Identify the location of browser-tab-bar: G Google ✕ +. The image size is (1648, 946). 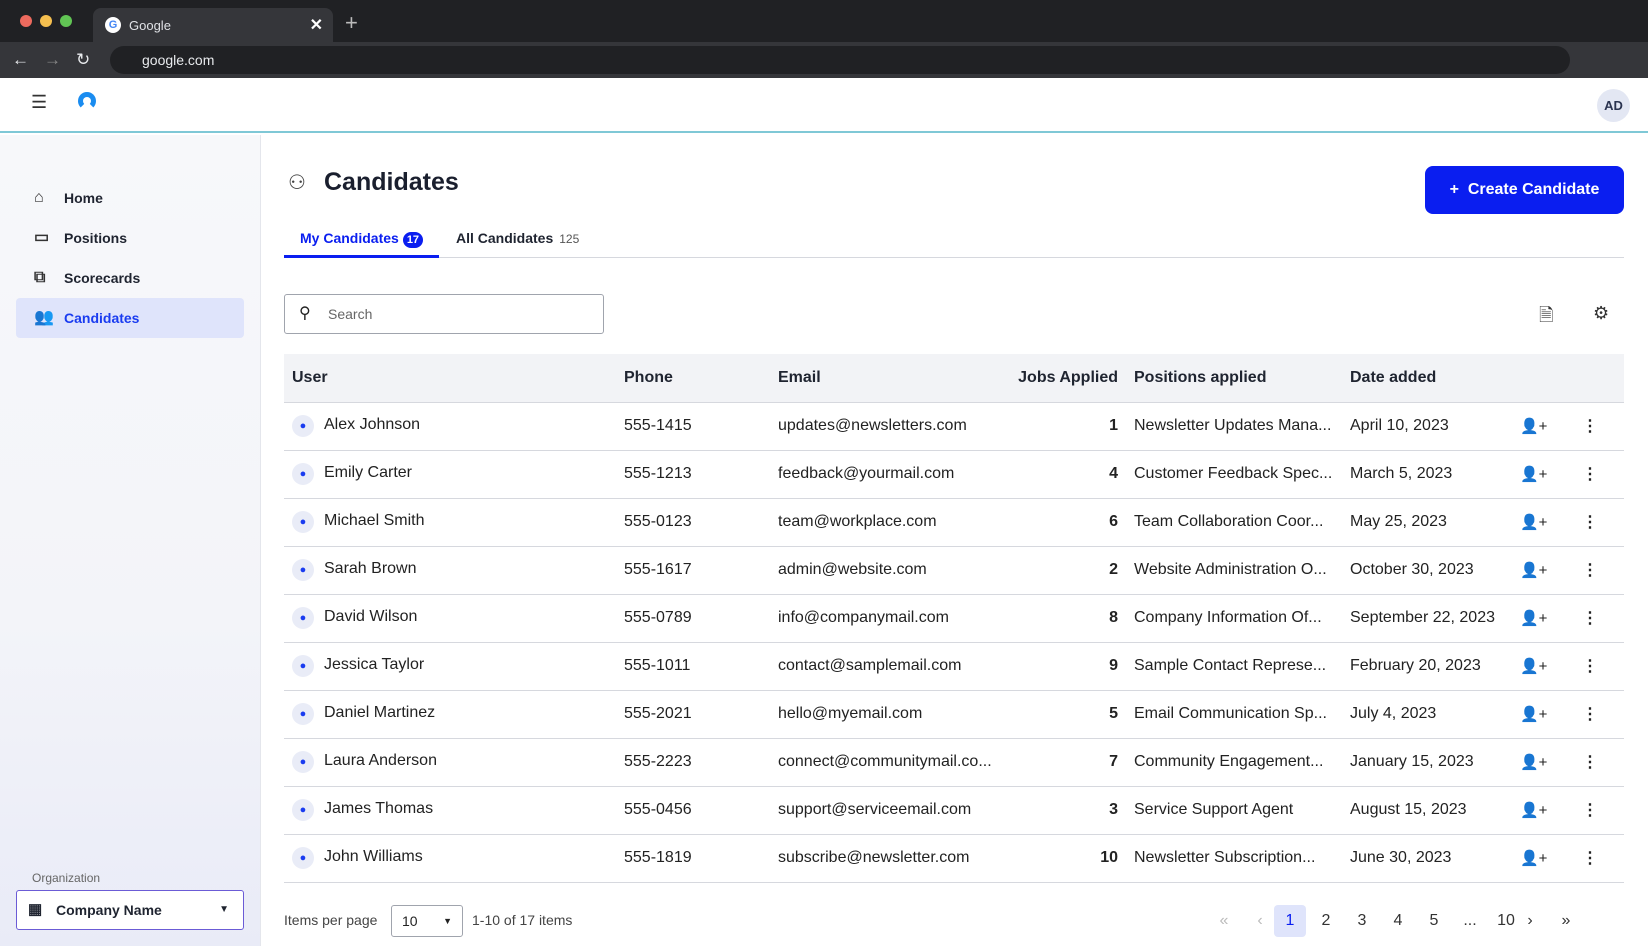
(824, 21).